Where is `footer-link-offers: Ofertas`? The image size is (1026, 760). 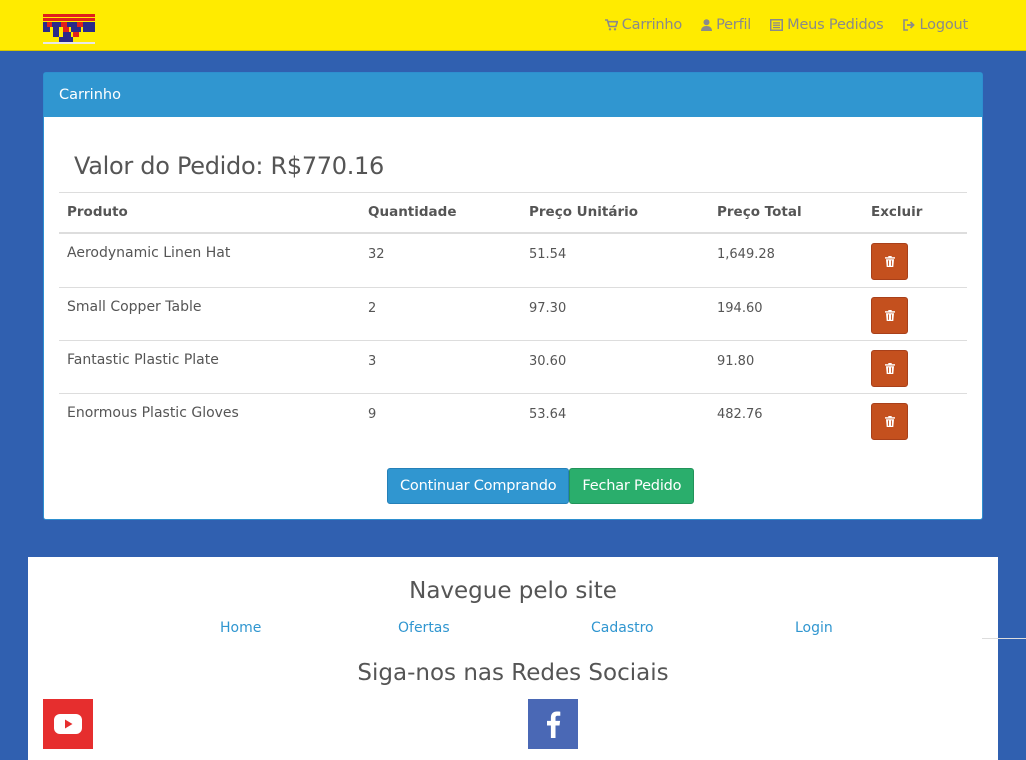
footer-link-offers: Ofertas is located at coordinates (424, 628).